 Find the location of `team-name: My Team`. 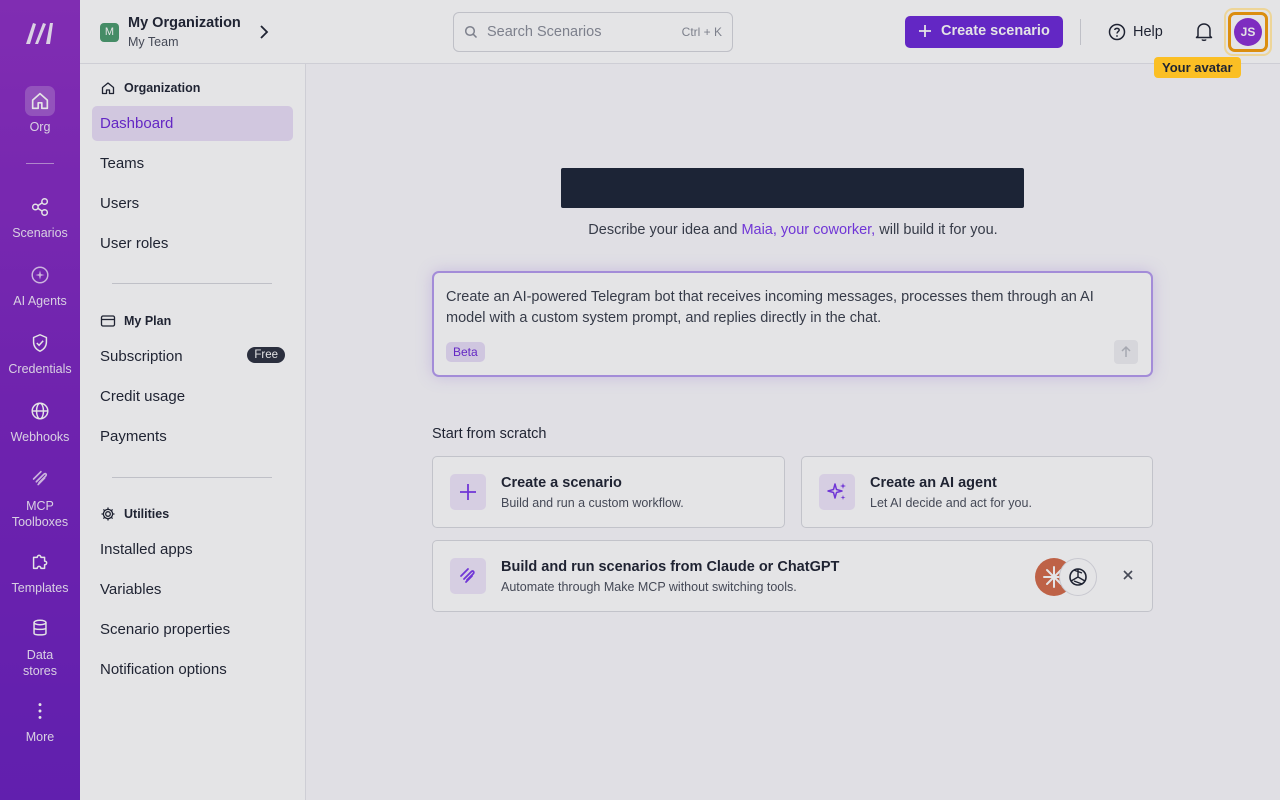

team-name: My Team is located at coordinates (153, 42).